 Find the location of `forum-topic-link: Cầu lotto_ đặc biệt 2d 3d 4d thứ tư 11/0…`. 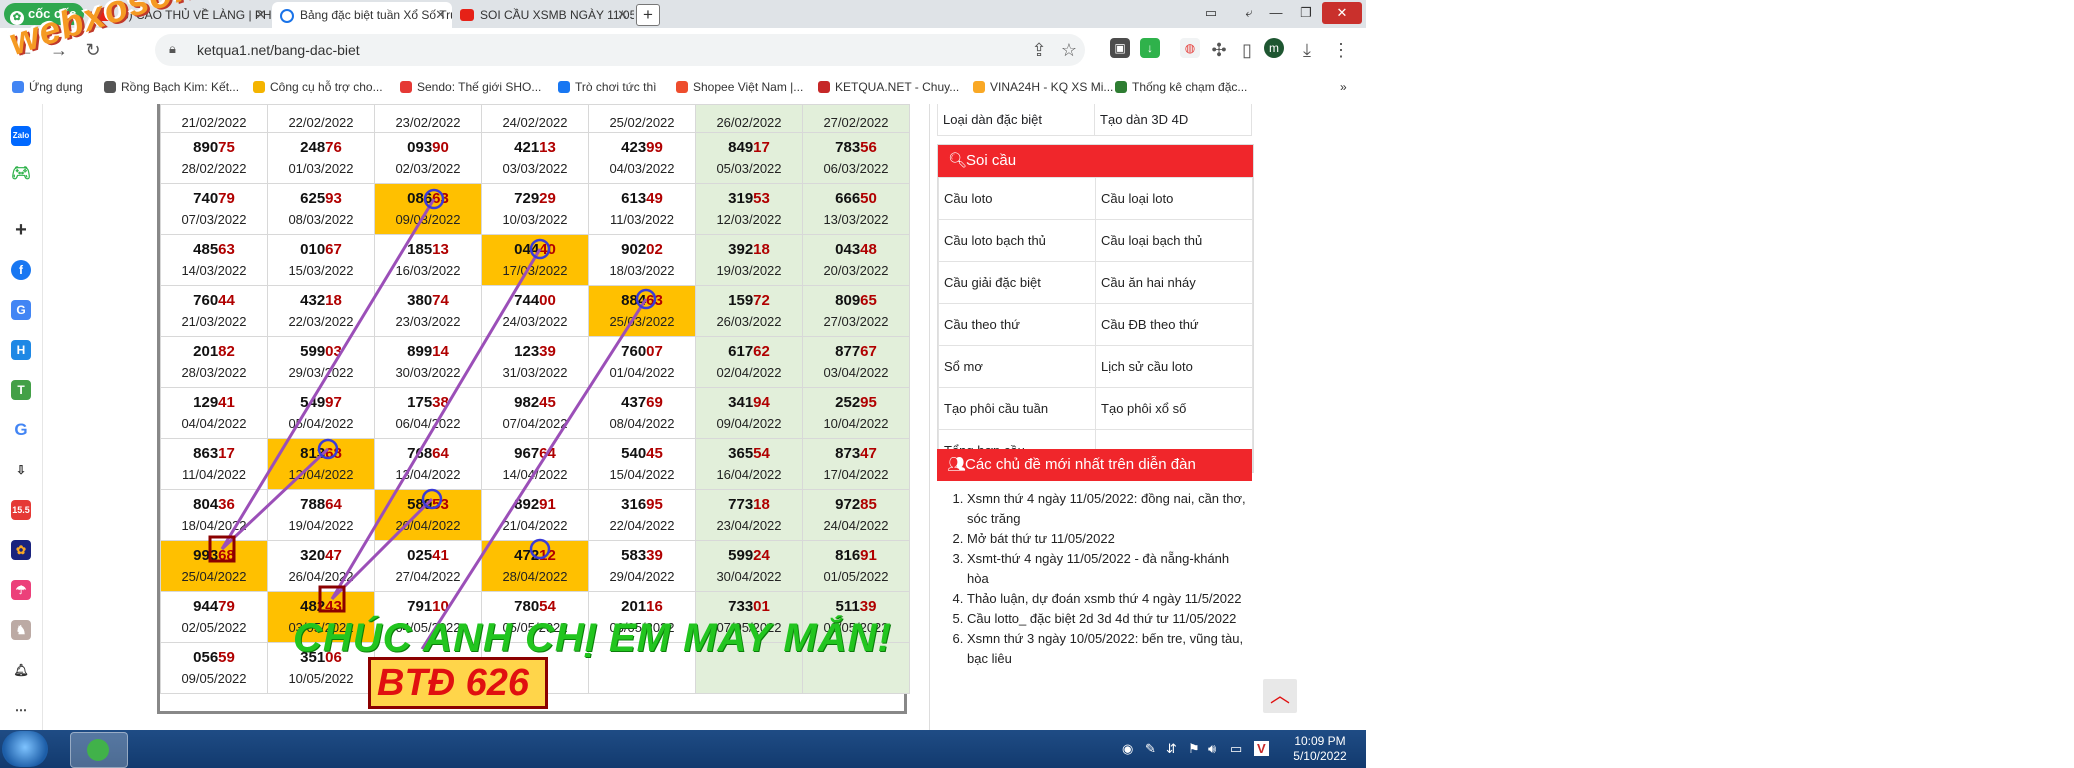

forum-topic-link: Cầu lotto_ đặc biệt 2d 3d 4d thứ tư 11/0… is located at coordinates (1109, 619).